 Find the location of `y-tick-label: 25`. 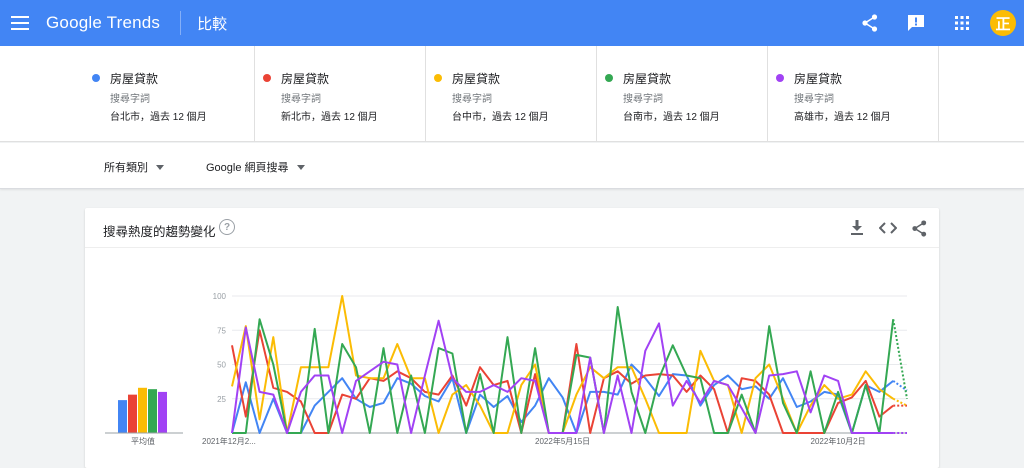

y-tick-label: 25 is located at coordinates (221, 399).